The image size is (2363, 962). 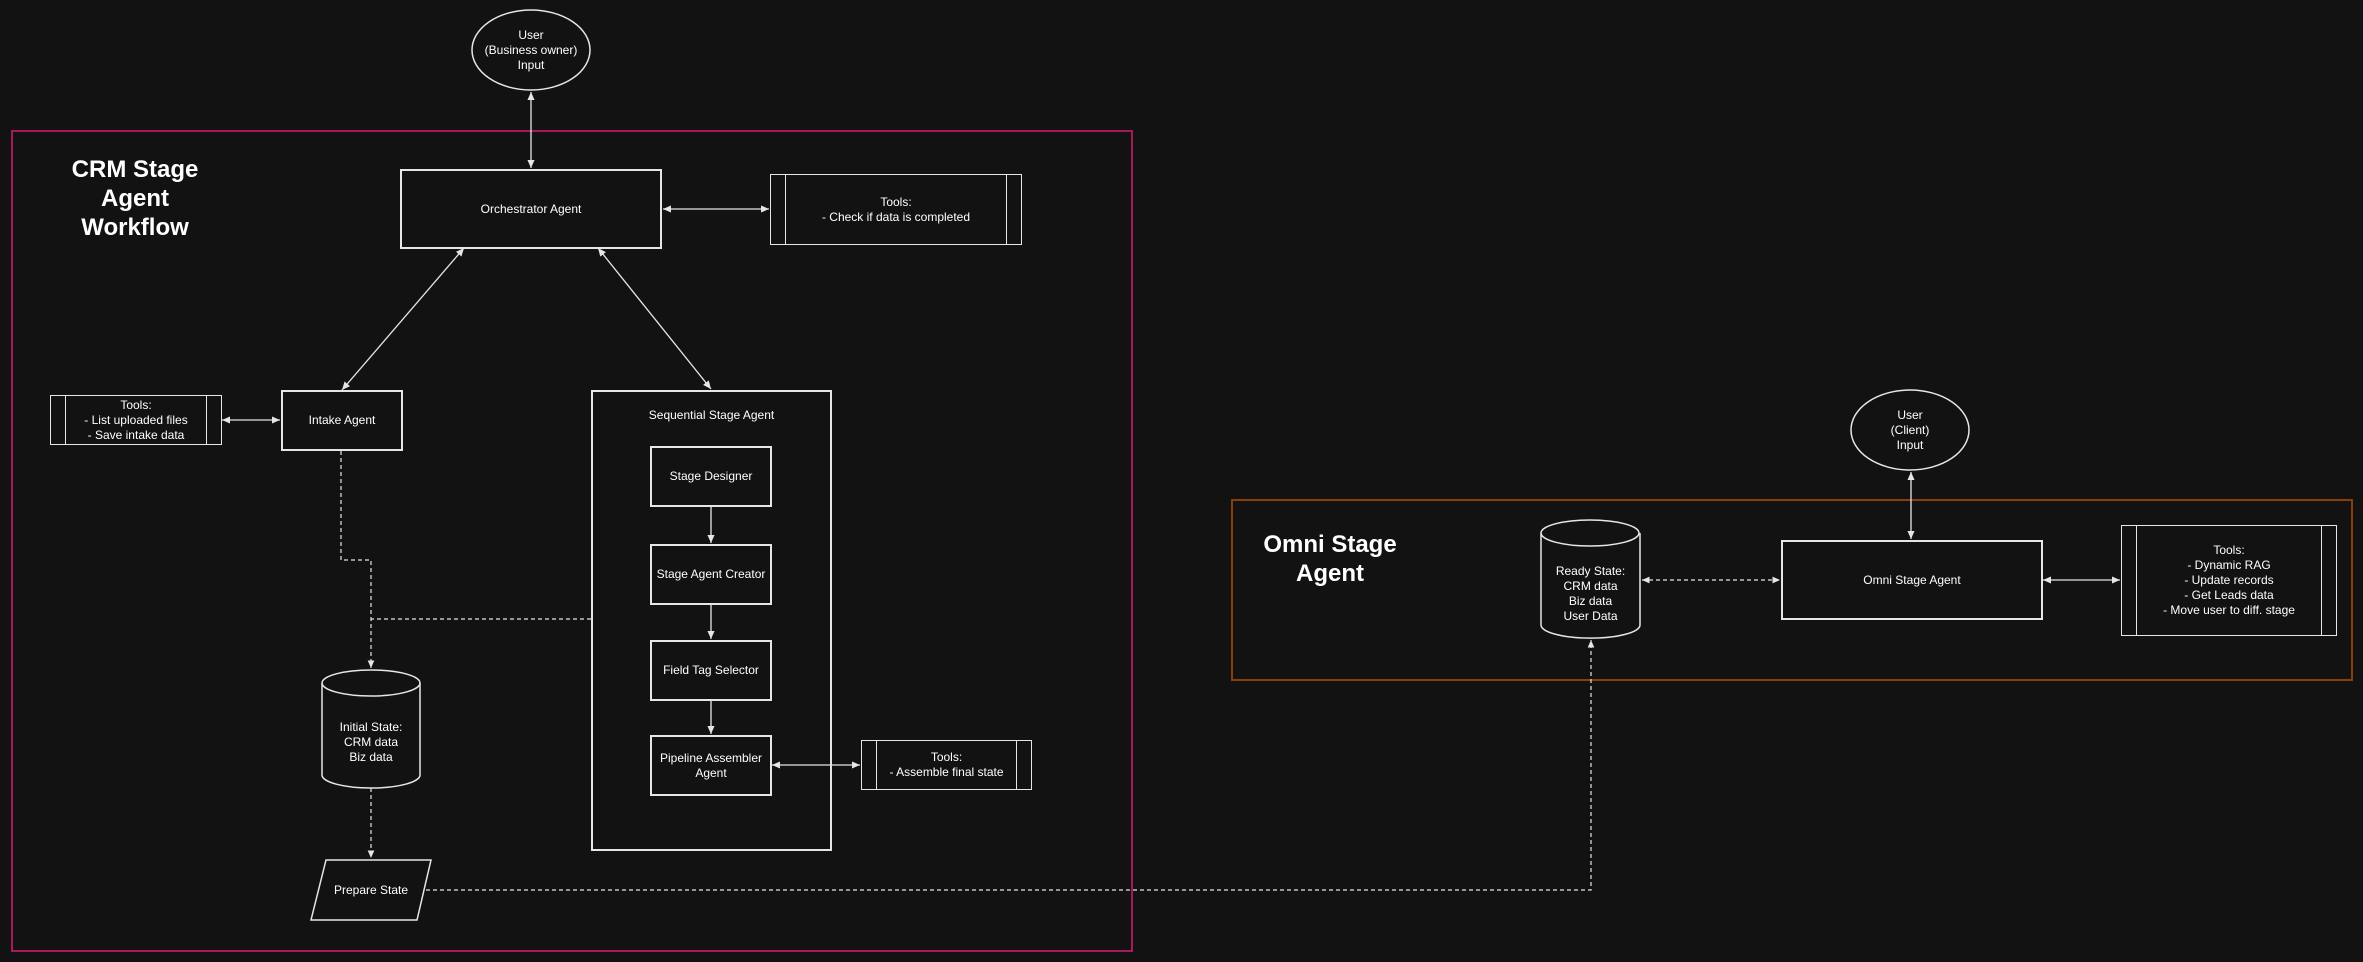 I want to click on prepare-state-label: Prepare State, so click(x=371, y=890).